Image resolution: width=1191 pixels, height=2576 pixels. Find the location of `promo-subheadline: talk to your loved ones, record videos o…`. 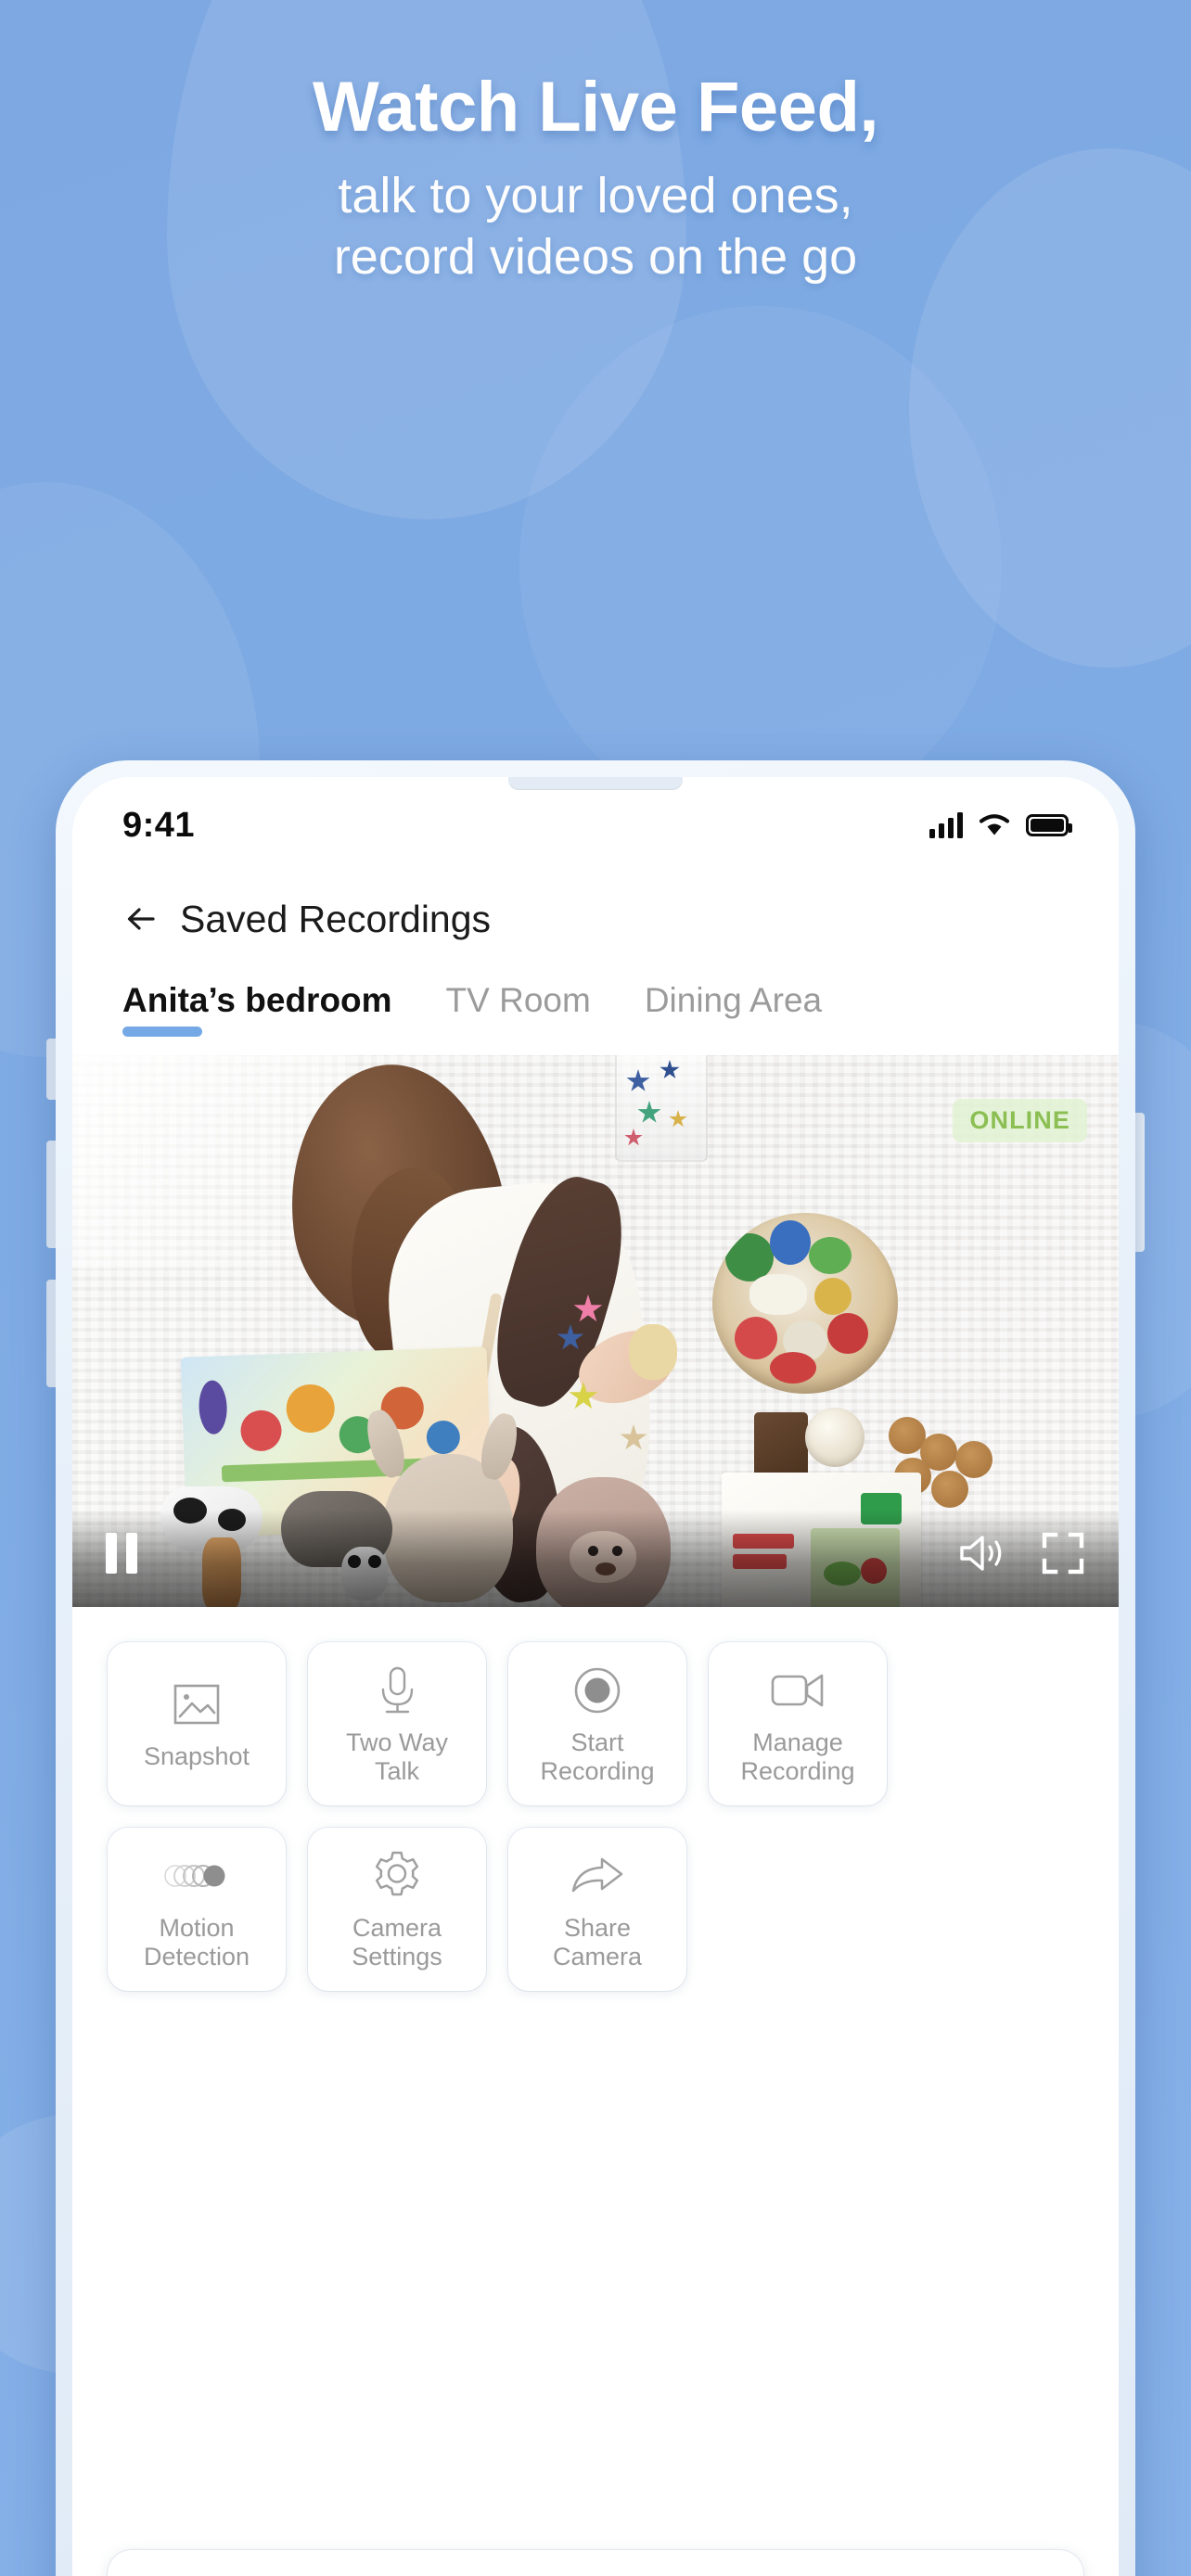

promo-subheadline: talk to your loved ones, record videos o… is located at coordinates (595, 227).